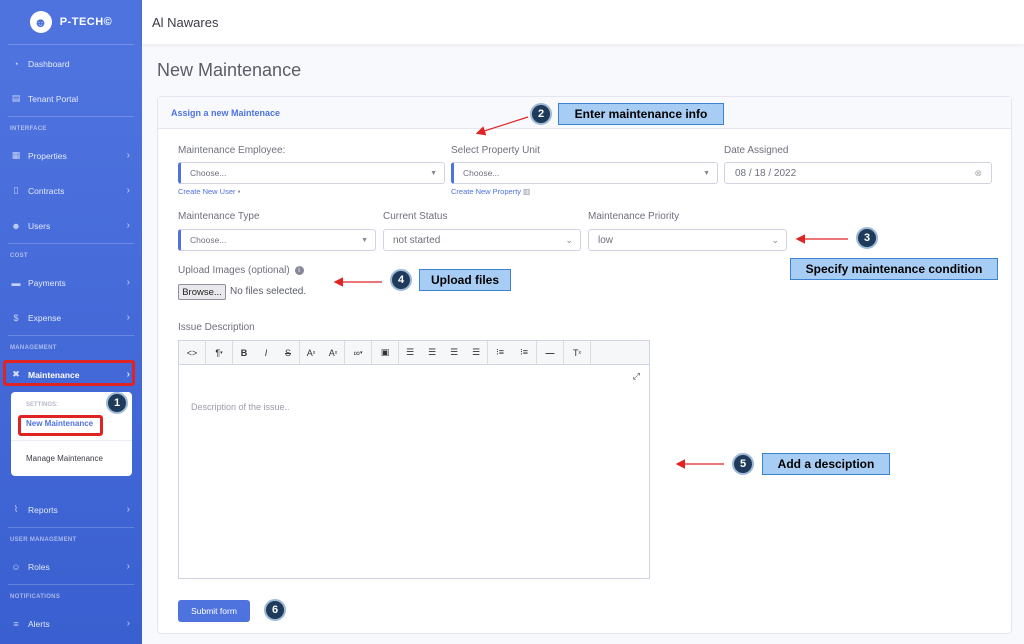  Describe the element at coordinates (47, 282) in the screenshot. I see `sidebar-item-label: Payments` at that location.